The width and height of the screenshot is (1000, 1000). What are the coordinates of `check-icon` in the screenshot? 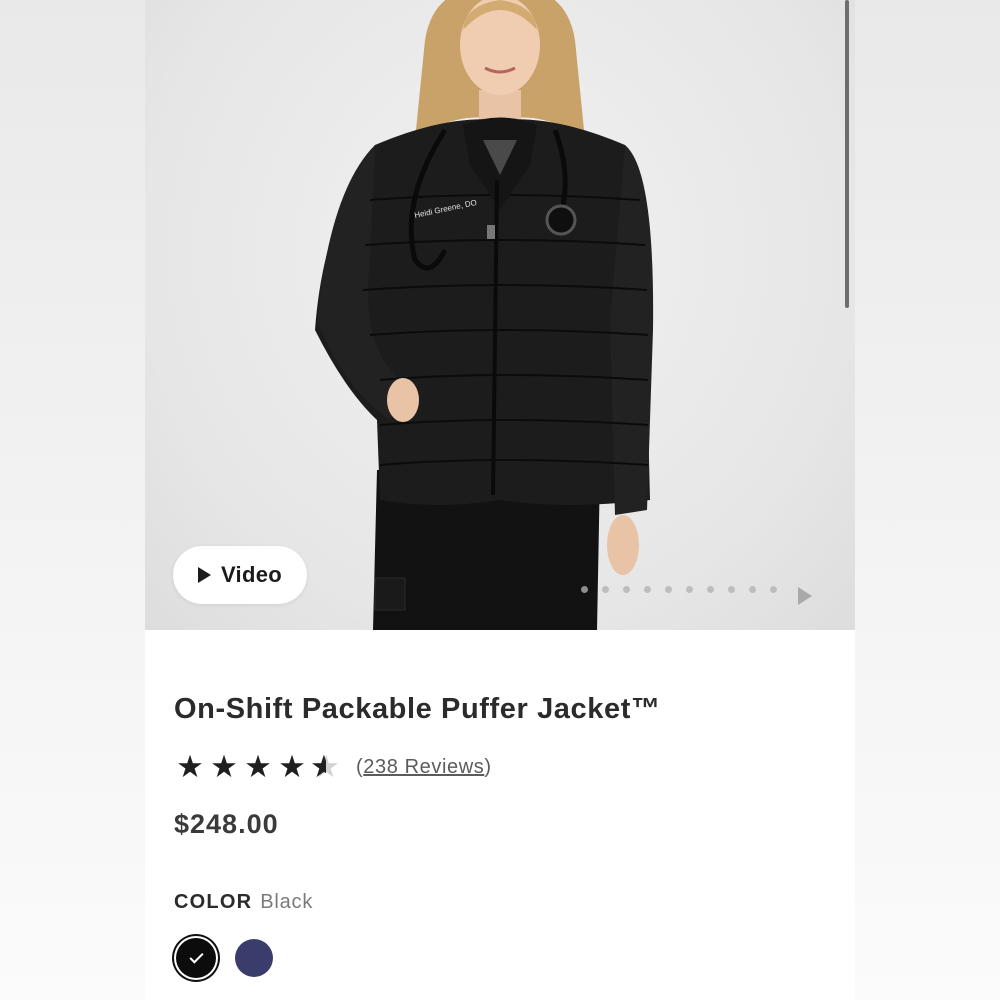 It's located at (196, 956).